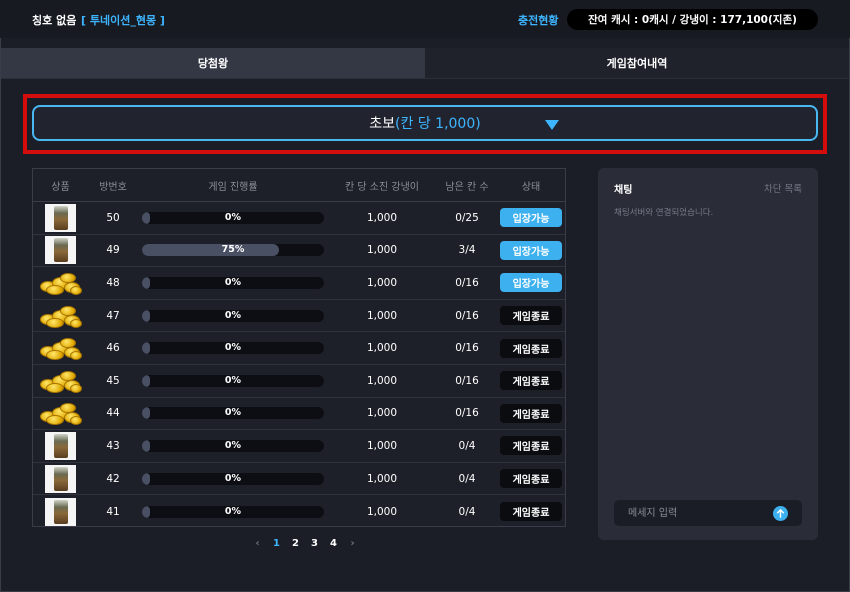  Describe the element at coordinates (113, 217) in the screenshot. I see `room-number: 50` at that location.